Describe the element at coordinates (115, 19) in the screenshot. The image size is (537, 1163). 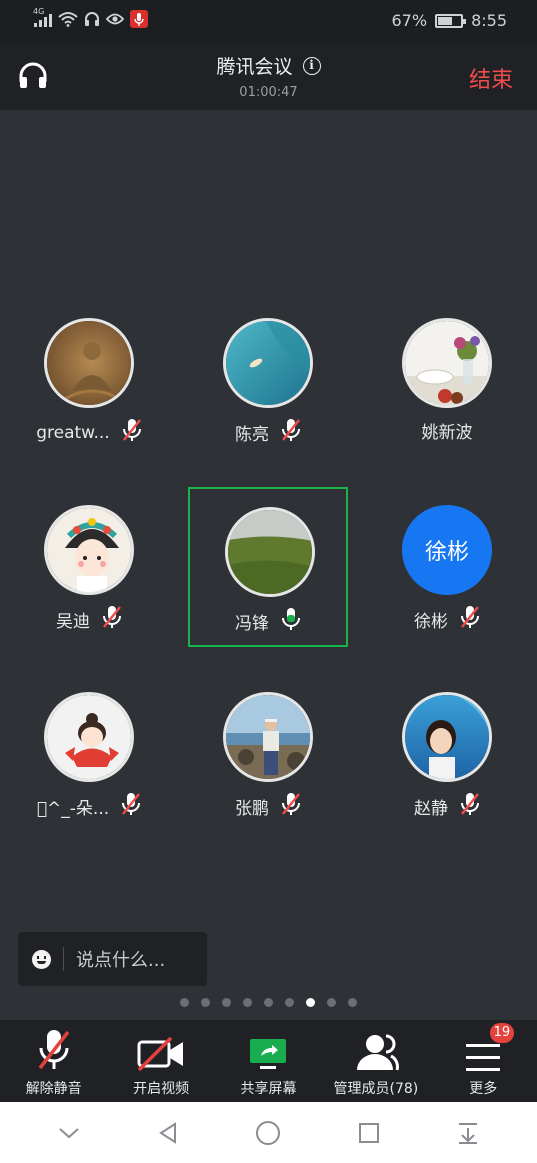
I see `eye-icon` at that location.